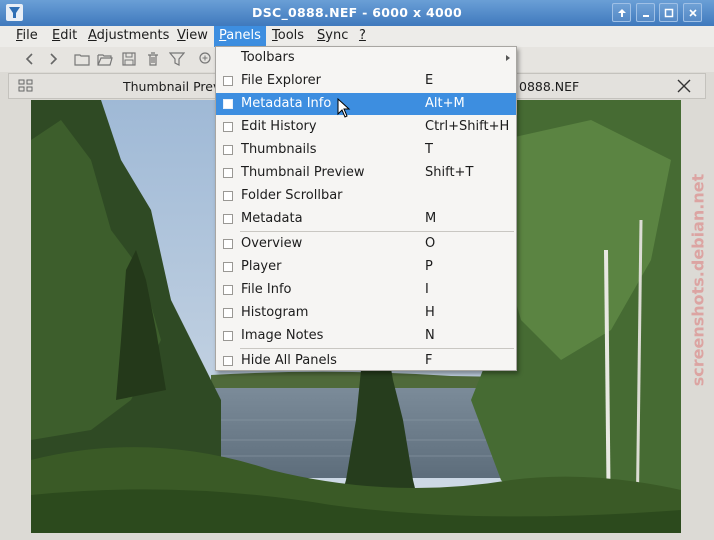 Image resolution: width=714 pixels, height=540 pixels. What do you see at coordinates (366, 244) in the screenshot?
I see `menu-item-overview: Overview O` at bounding box center [366, 244].